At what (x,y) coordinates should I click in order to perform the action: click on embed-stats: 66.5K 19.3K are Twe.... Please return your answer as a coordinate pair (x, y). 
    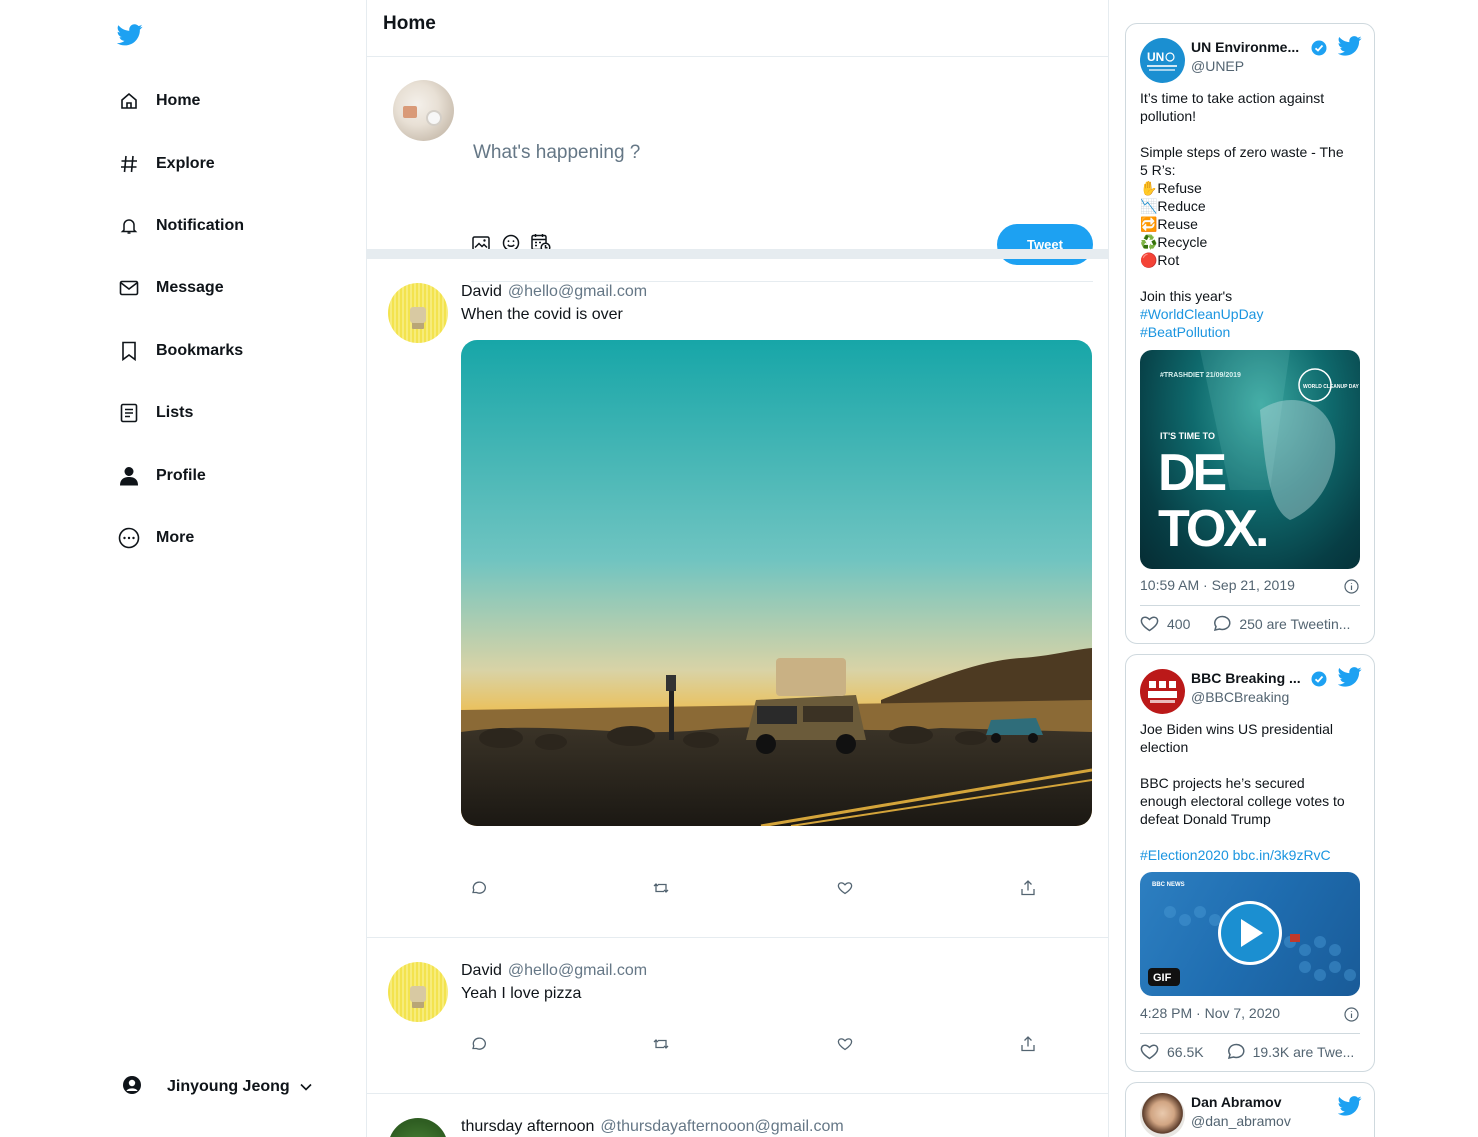
    Looking at the image, I should click on (1251, 1051).